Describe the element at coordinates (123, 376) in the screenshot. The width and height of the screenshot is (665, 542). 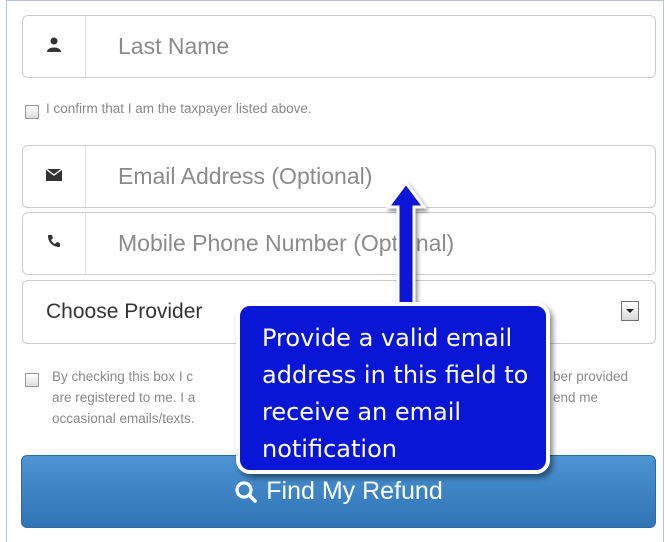
I see `consent-text-line1-left: By checking this box I c` at that location.